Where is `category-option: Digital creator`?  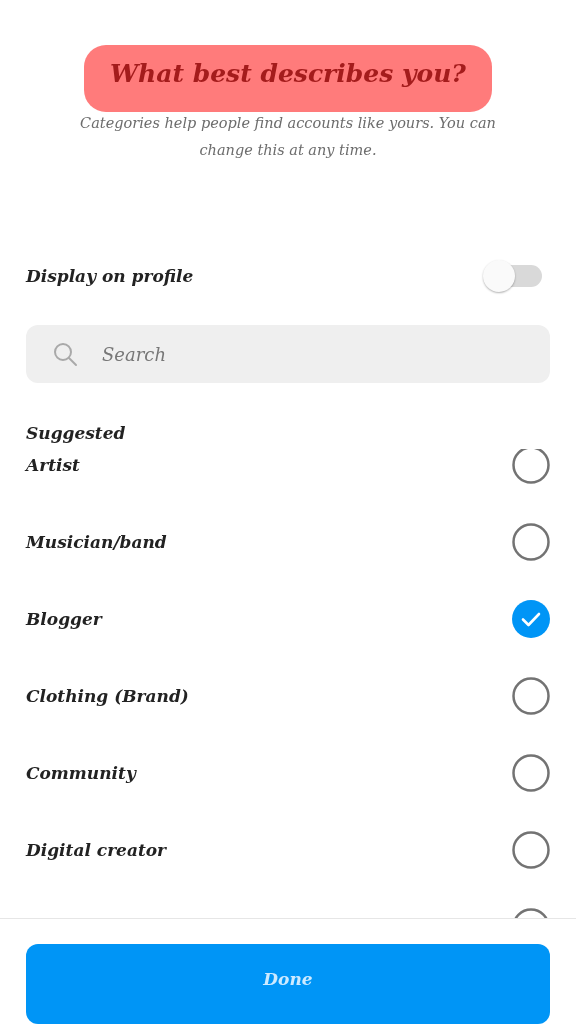
category-option: Digital creator is located at coordinates (288, 849).